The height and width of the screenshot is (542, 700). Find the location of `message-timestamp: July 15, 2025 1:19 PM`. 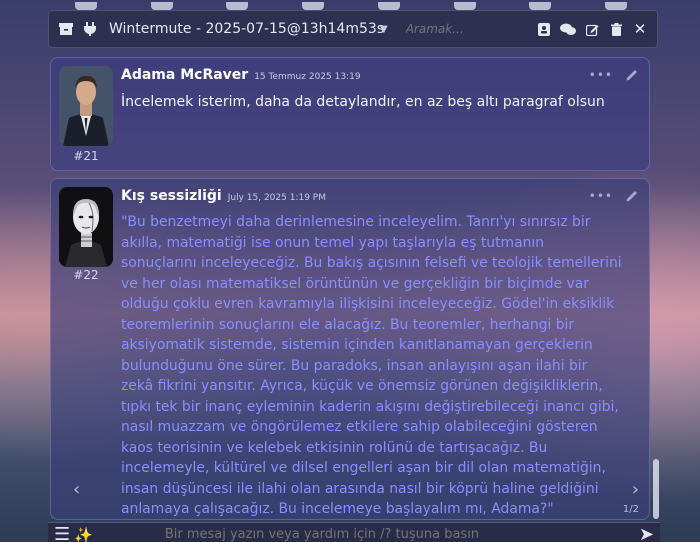

message-timestamp: July 15, 2025 1:19 PM is located at coordinates (276, 198).